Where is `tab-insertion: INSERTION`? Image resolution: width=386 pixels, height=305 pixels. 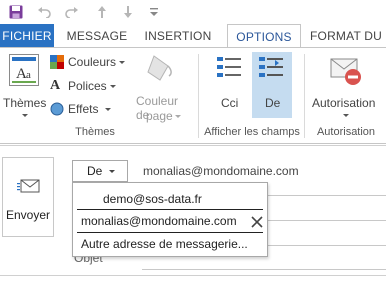
tab-insertion: INSERTION is located at coordinates (178, 36).